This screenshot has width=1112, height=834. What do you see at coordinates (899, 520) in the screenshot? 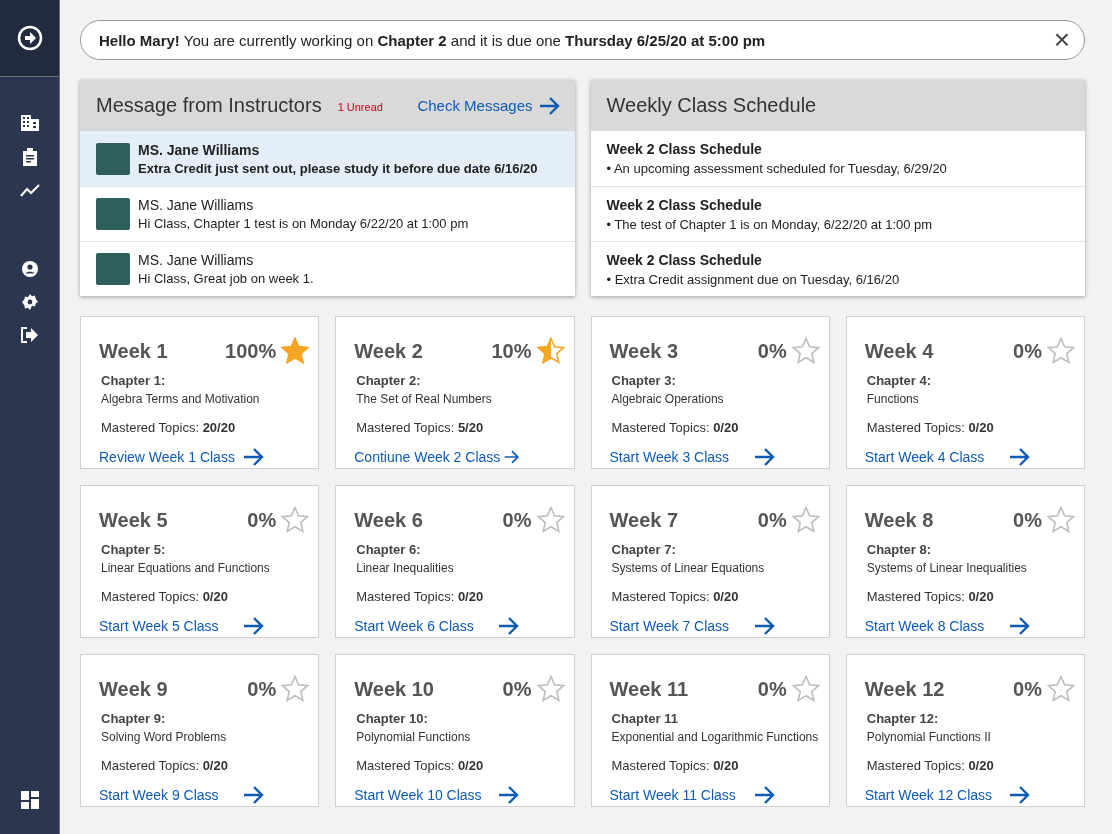
I see `week-title: Week 8` at bounding box center [899, 520].